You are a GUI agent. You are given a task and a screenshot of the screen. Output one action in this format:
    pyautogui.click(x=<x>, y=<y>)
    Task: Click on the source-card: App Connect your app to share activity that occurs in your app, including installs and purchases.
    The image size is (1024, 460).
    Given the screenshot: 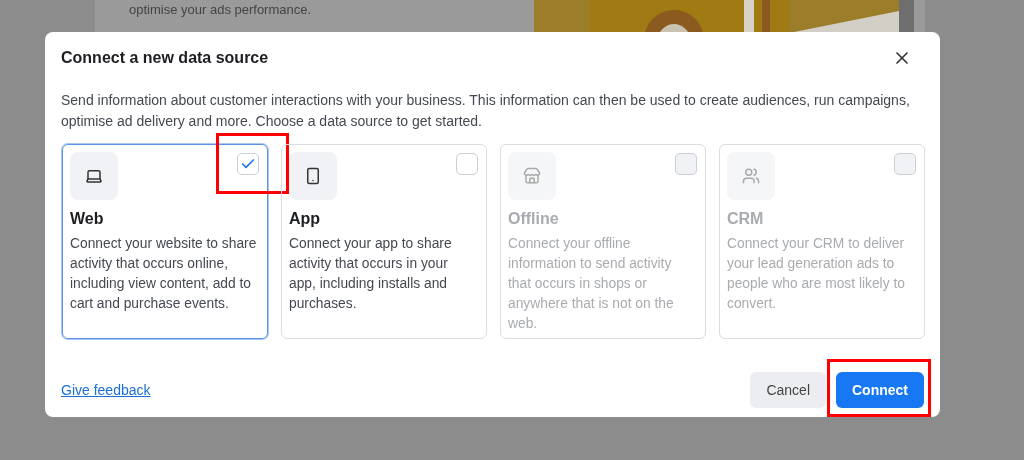 What is the action you would take?
    pyautogui.click(x=384, y=241)
    